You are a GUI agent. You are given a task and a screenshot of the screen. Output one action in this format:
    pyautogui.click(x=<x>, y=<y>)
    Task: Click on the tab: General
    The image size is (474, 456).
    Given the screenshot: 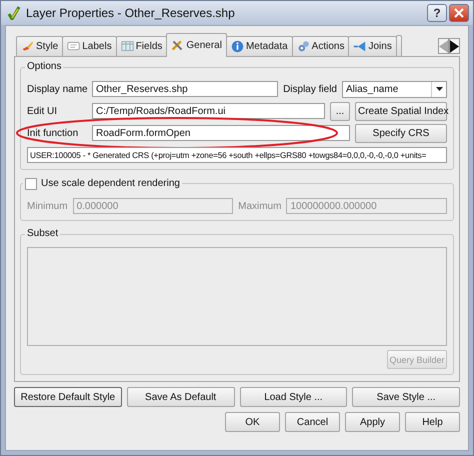 What is the action you would take?
    pyautogui.click(x=196, y=45)
    